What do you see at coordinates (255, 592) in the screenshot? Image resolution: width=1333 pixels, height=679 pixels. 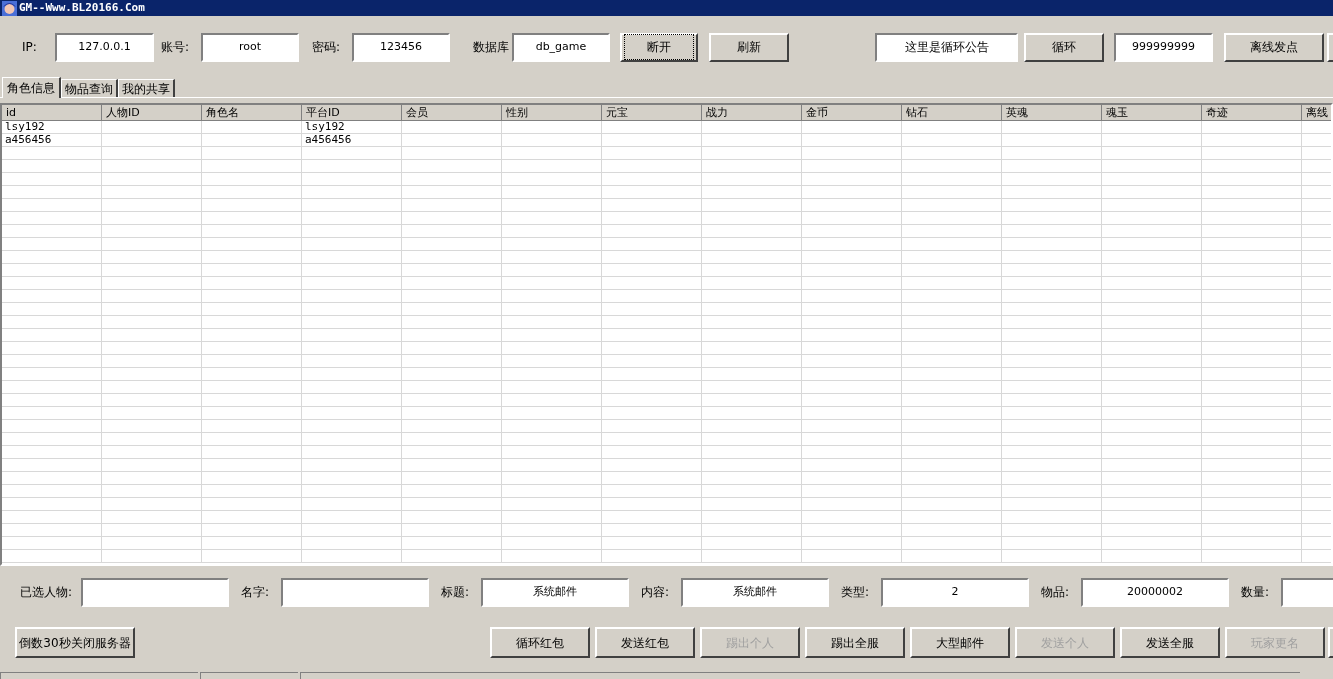 I see `field-label: 名字:` at bounding box center [255, 592].